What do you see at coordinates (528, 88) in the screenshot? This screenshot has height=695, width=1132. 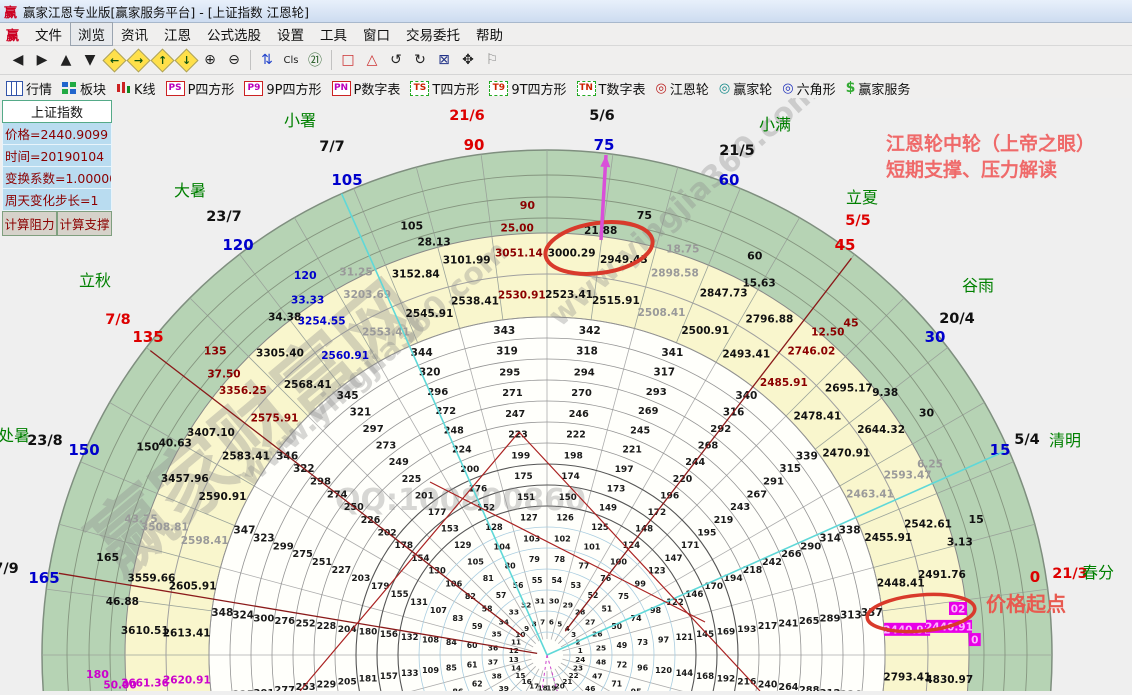 I see `tool-9T四方形: T9 9T四方形` at bounding box center [528, 88].